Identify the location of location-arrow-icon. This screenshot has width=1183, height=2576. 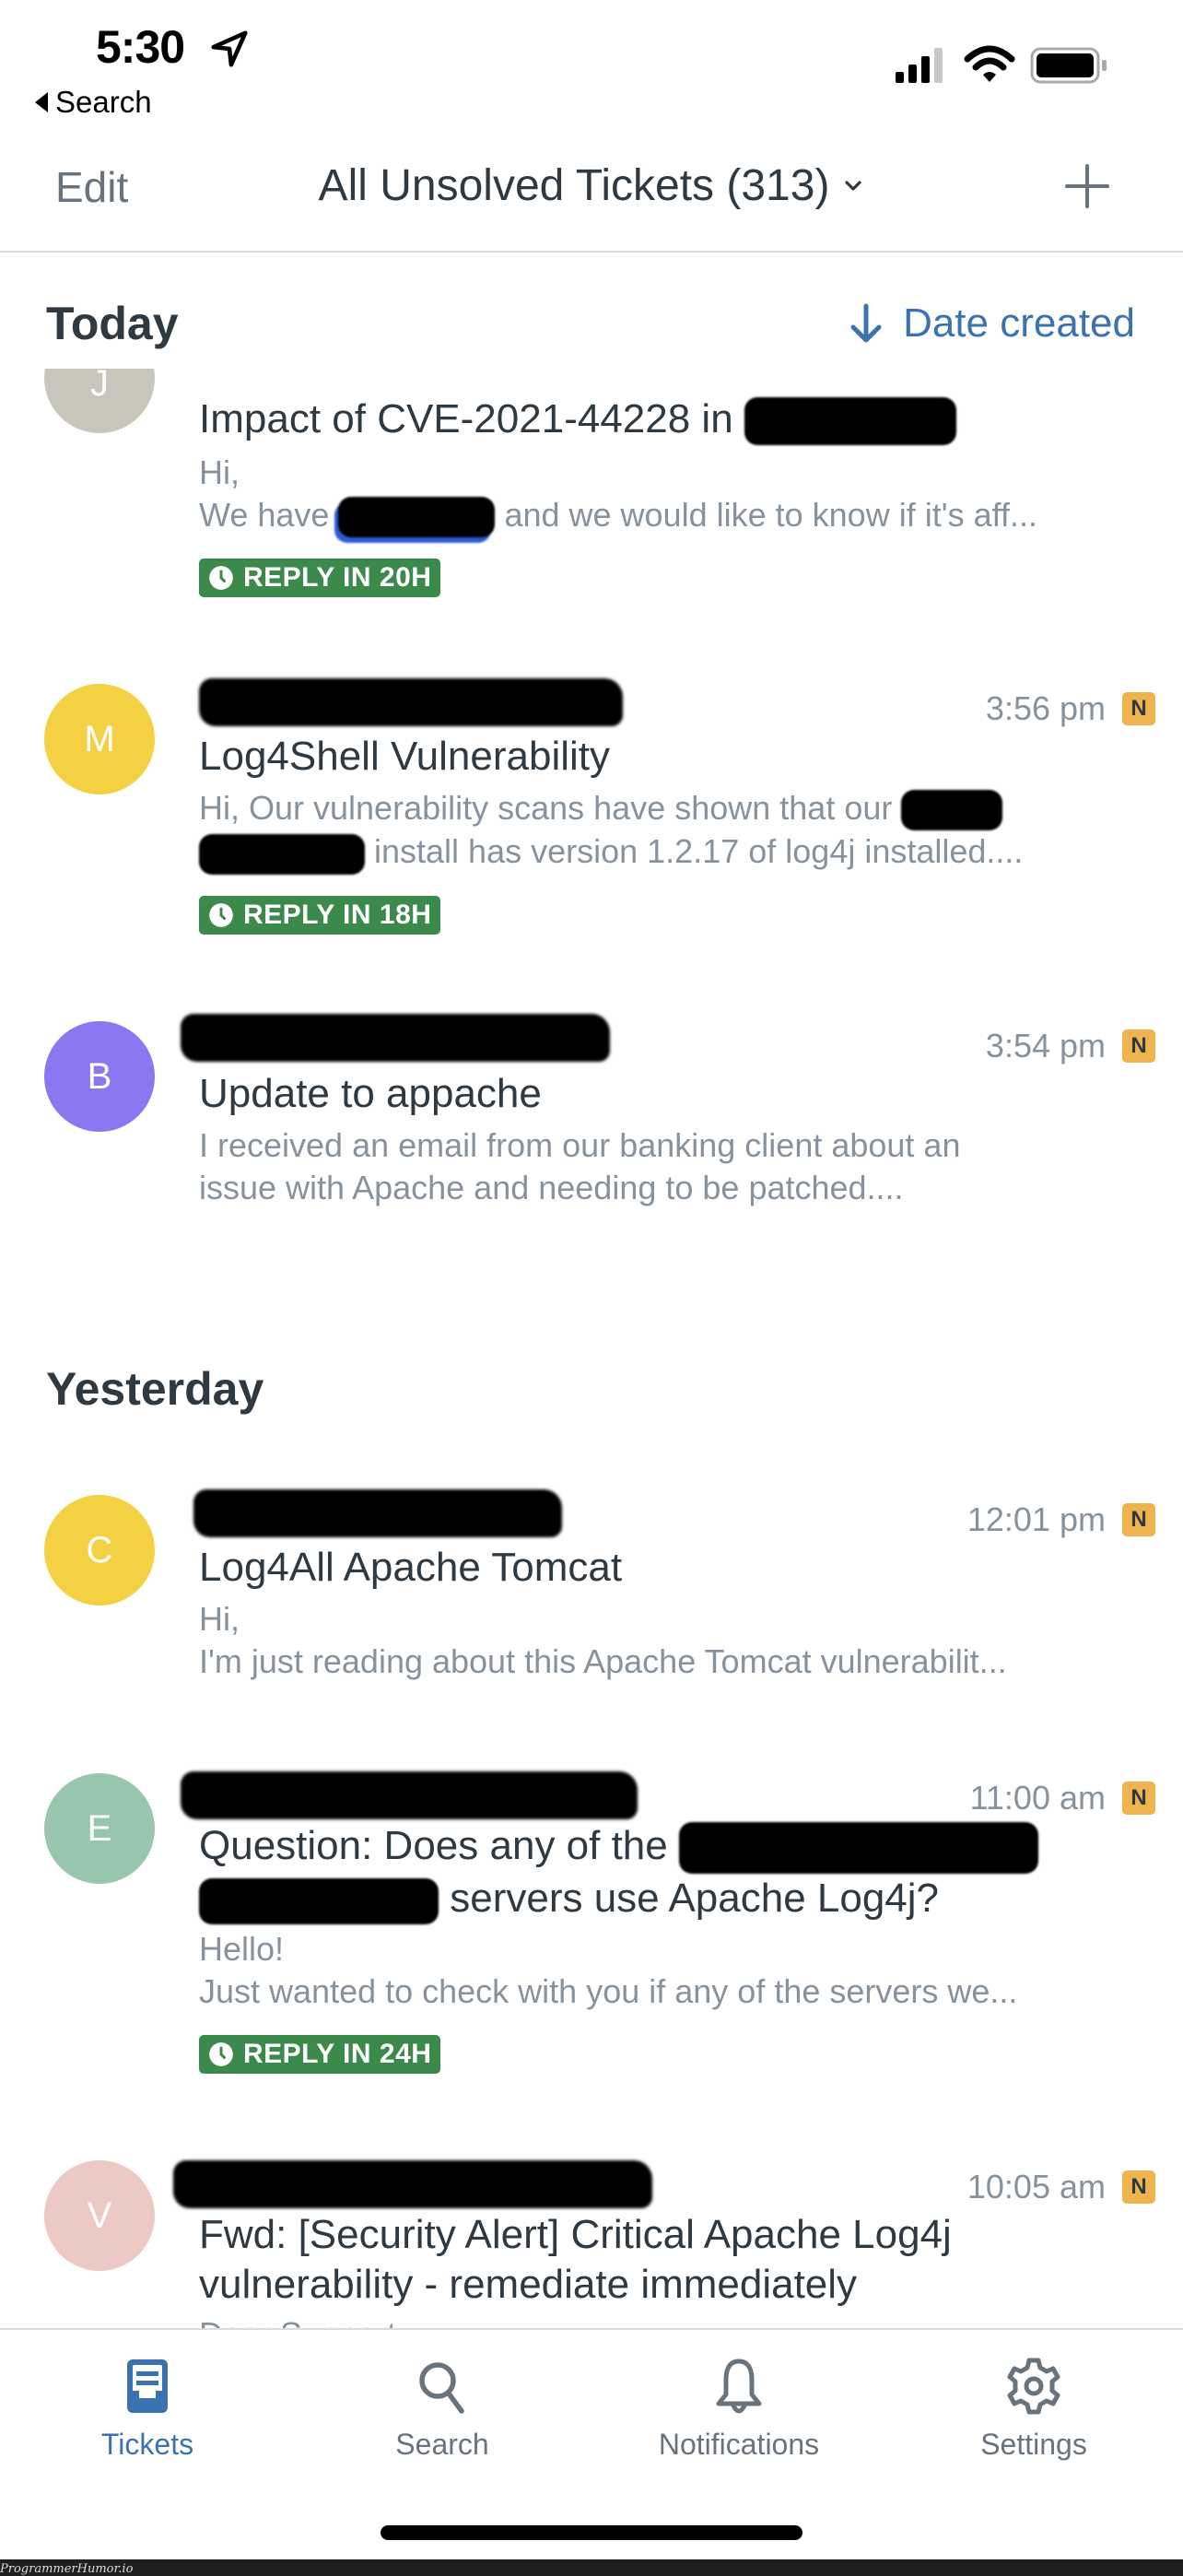
(230, 48).